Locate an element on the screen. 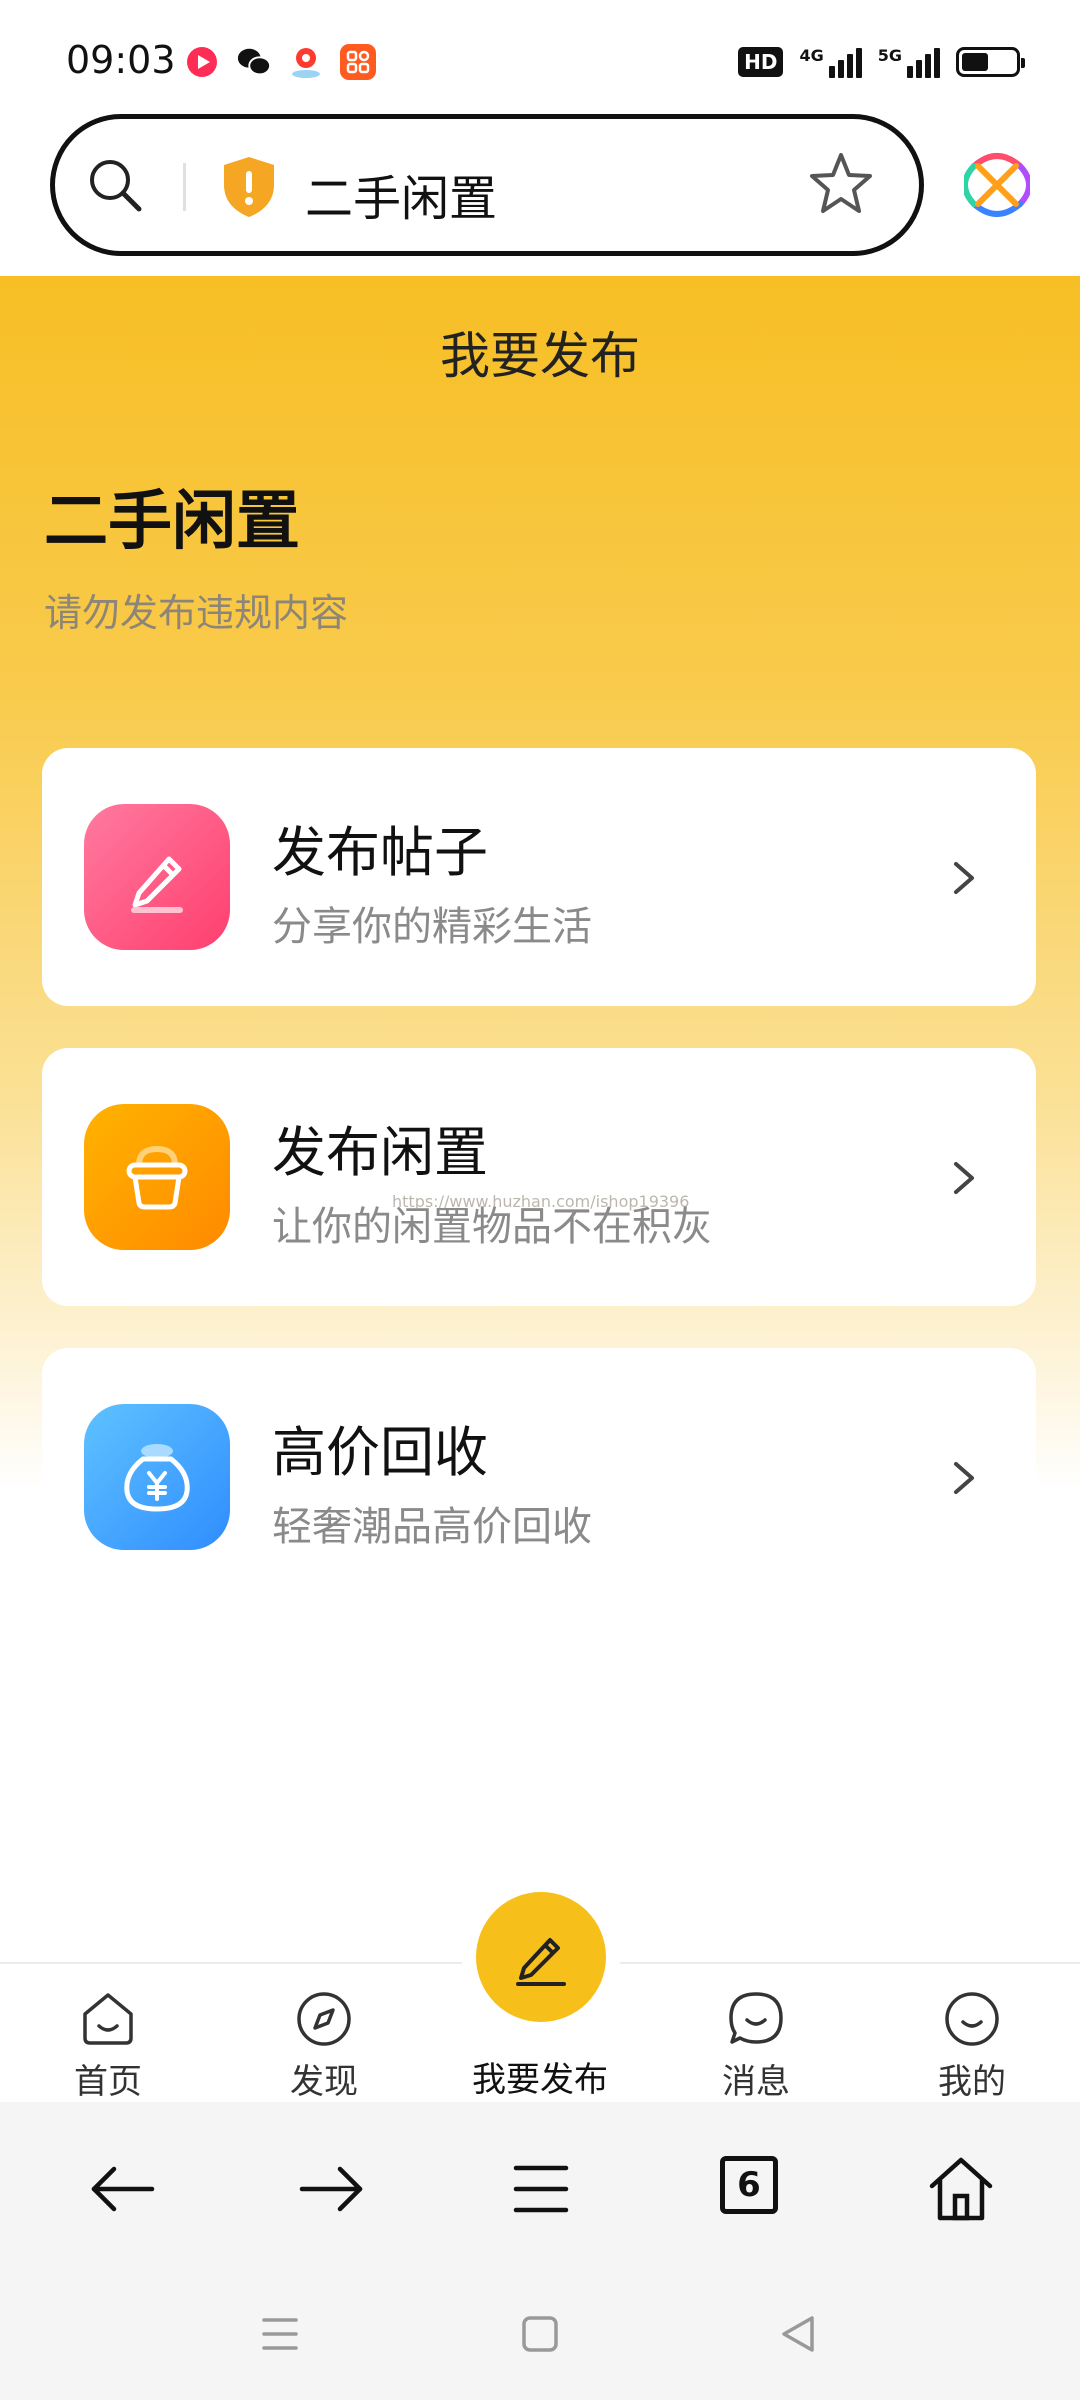 This screenshot has height=2400, width=1080. back-arrow-icon is located at coordinates (123, 2189).